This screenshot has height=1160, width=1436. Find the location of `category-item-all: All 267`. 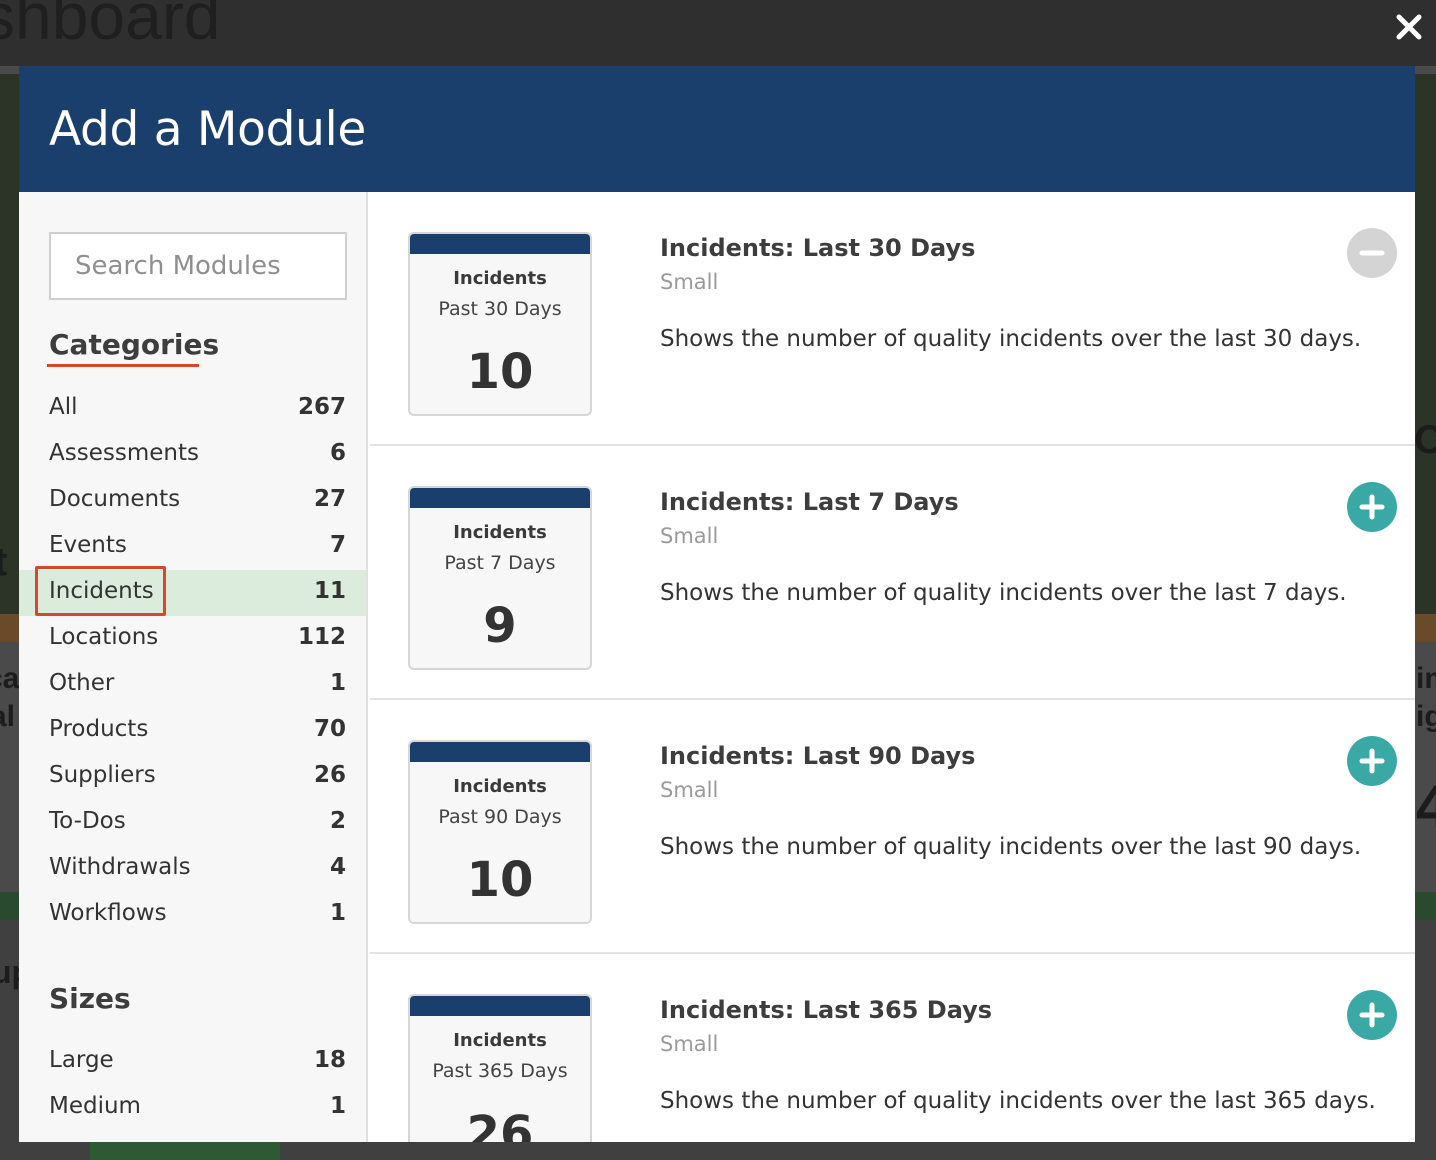

category-item-all: All 267 is located at coordinates (192, 409).